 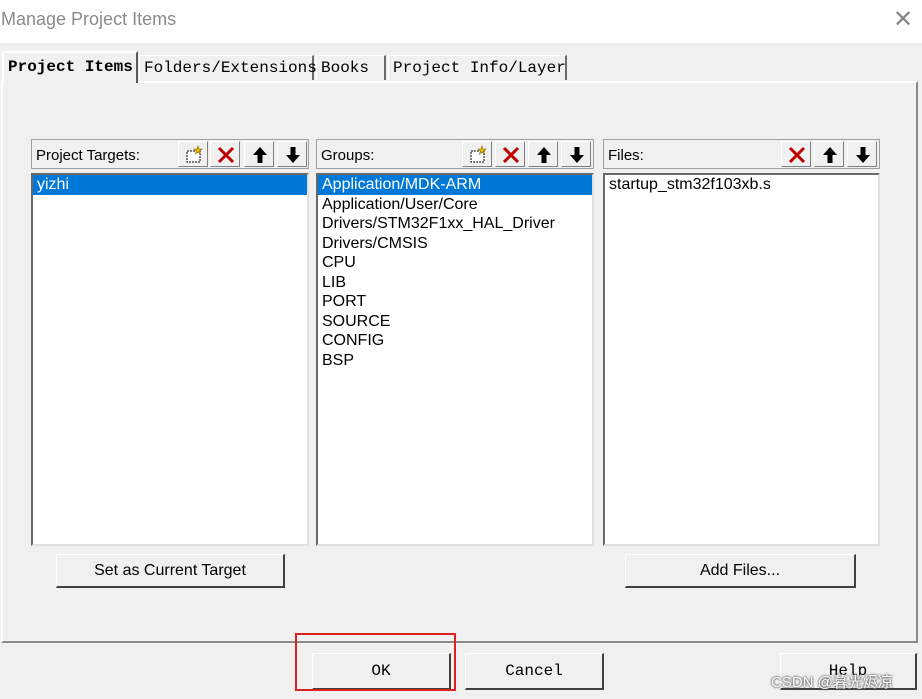 I want to click on targets-label: Project Targets:, so click(x=88, y=155).